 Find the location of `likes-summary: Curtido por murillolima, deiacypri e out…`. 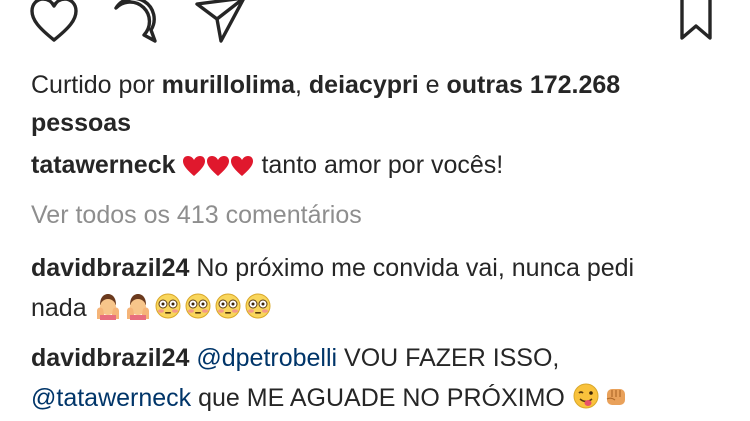

likes-summary: Curtido por murillolima, deiacypri e out… is located at coordinates (380, 85).